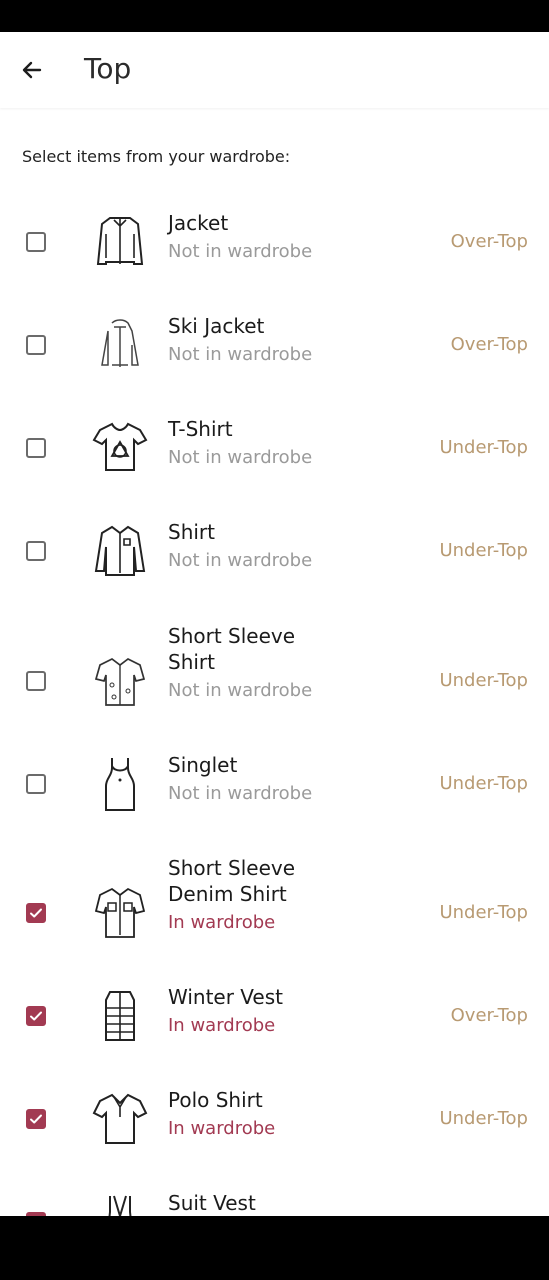 This screenshot has height=1280, width=549. What do you see at coordinates (120, 1119) in the screenshot?
I see `polo-shirt-icon` at bounding box center [120, 1119].